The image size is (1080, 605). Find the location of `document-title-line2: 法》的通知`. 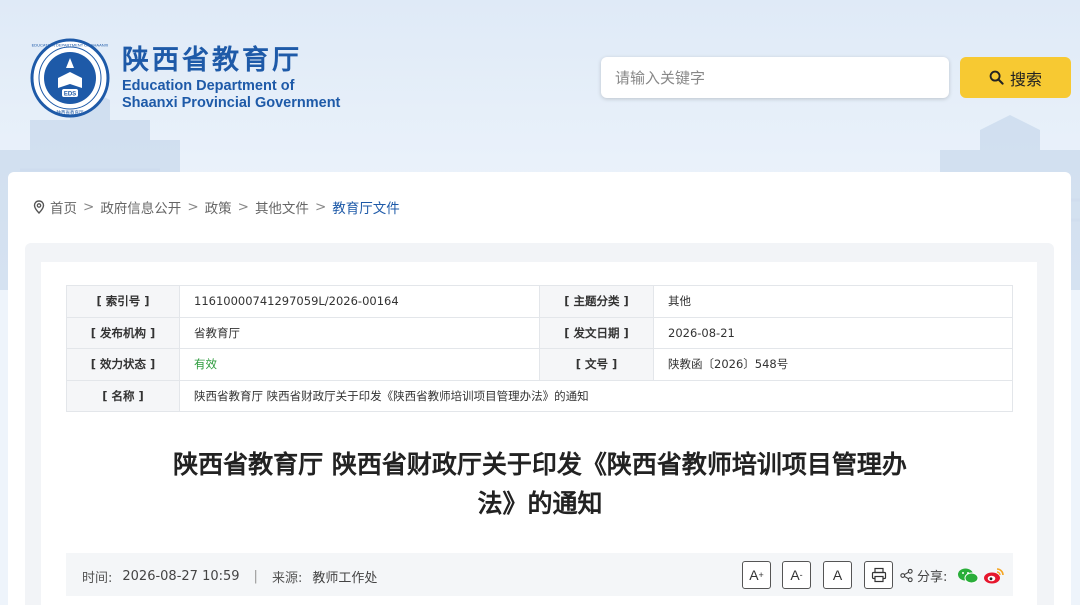

document-title-line2: 法》的通知 is located at coordinates (540, 503).